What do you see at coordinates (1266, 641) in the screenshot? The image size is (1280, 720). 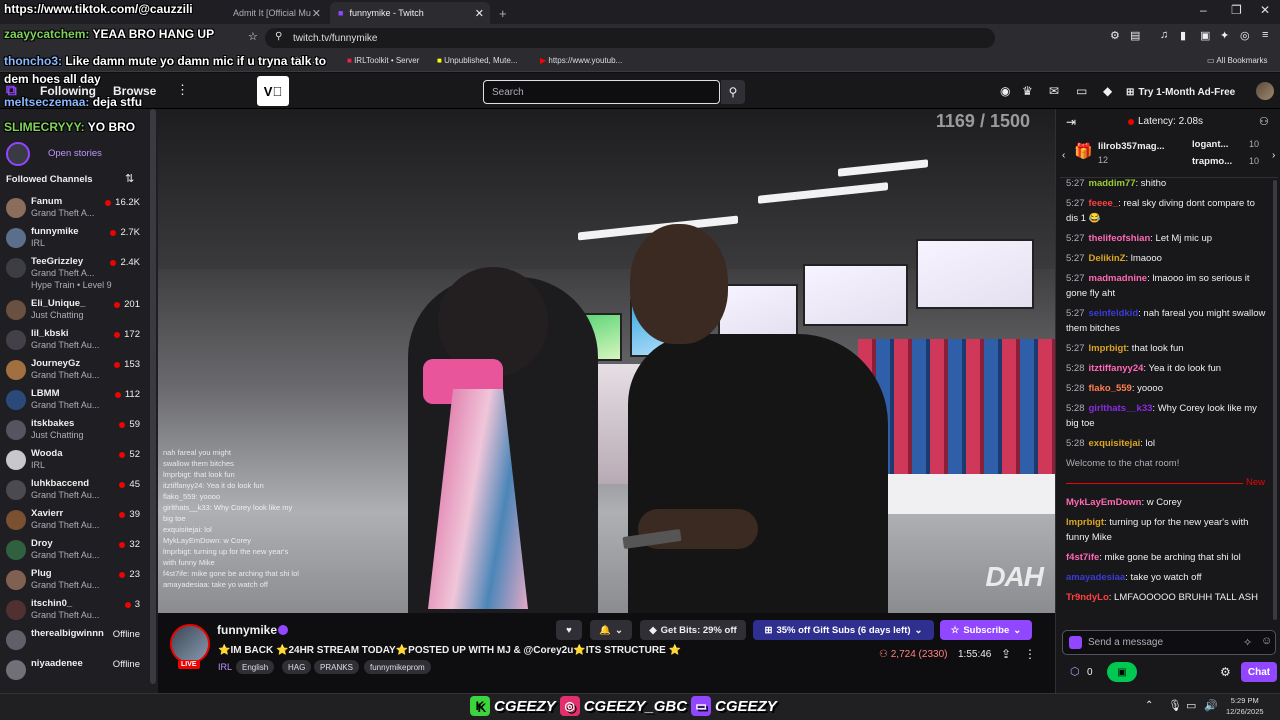 I see `emote-icon: ☺` at bounding box center [1266, 641].